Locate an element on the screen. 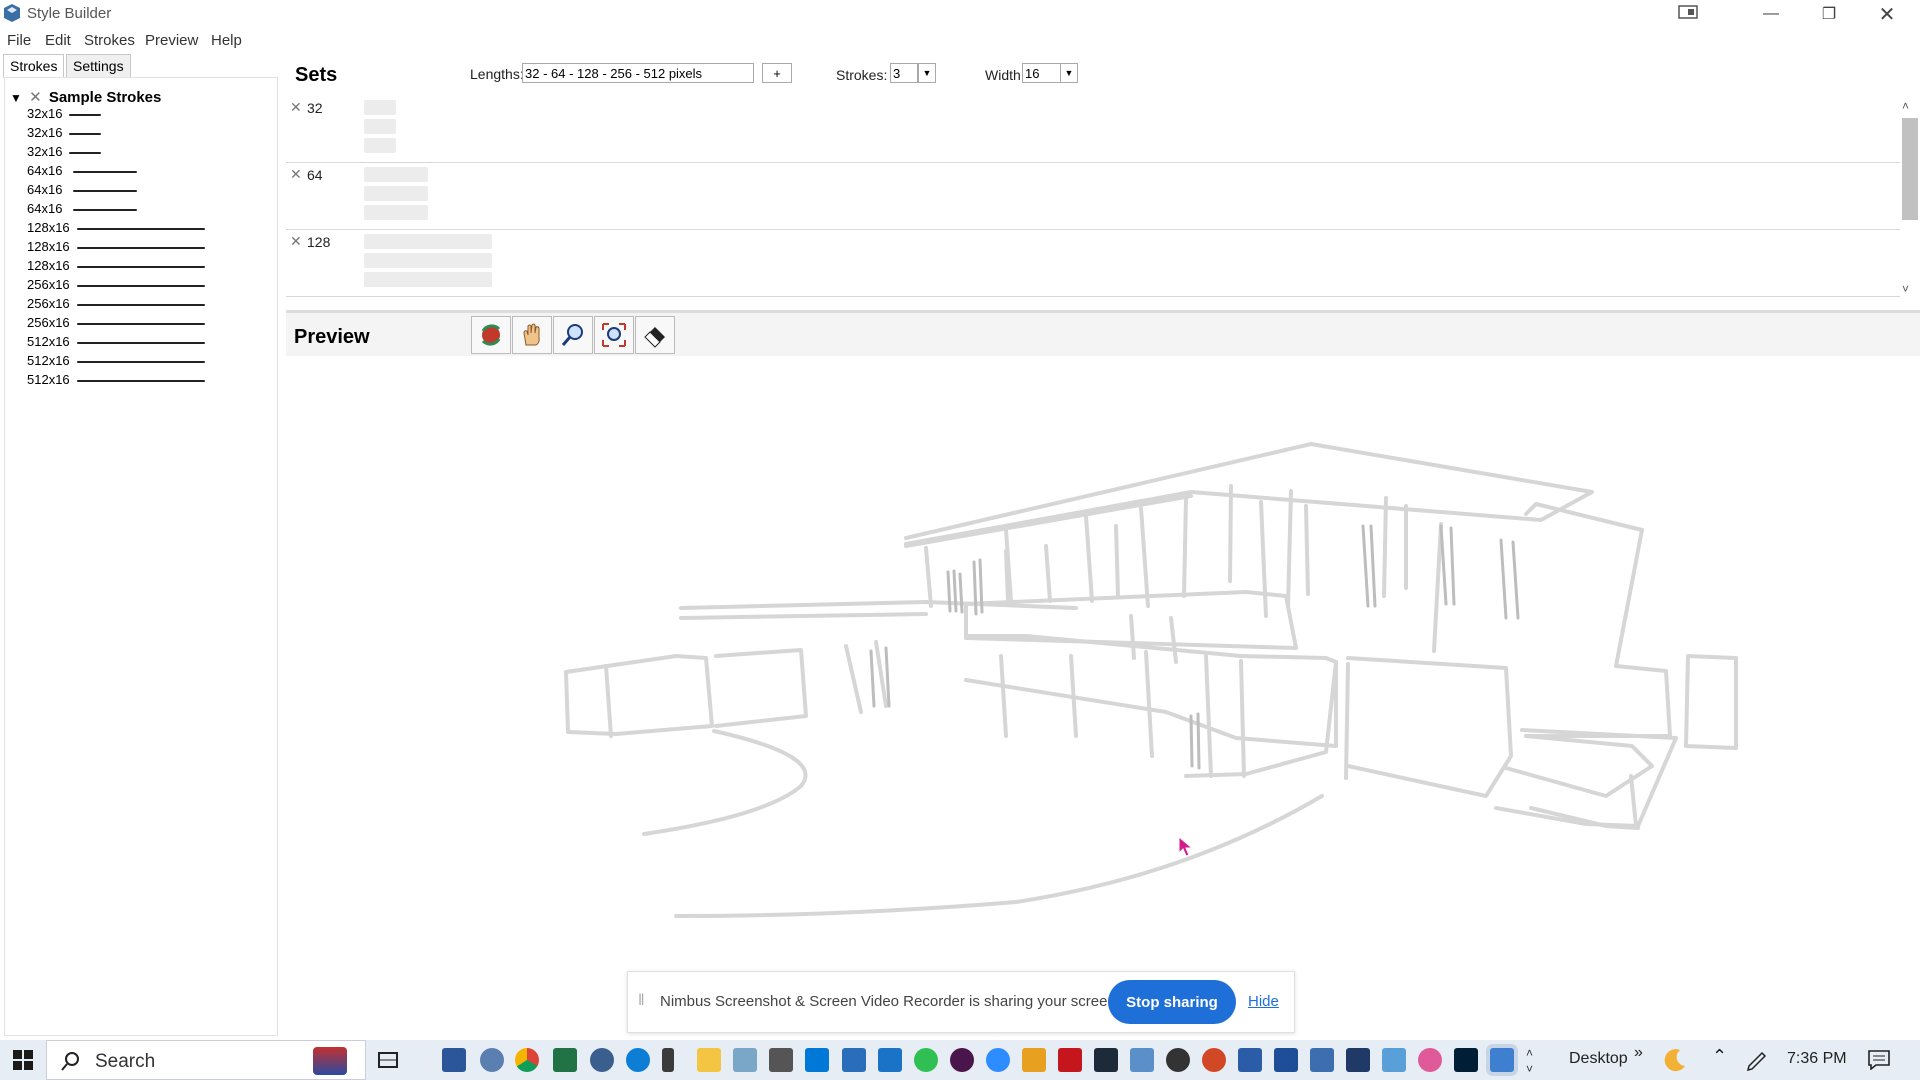 The image size is (1920, 1080). clock-time: 7:36 PM is located at coordinates (1817, 1059).